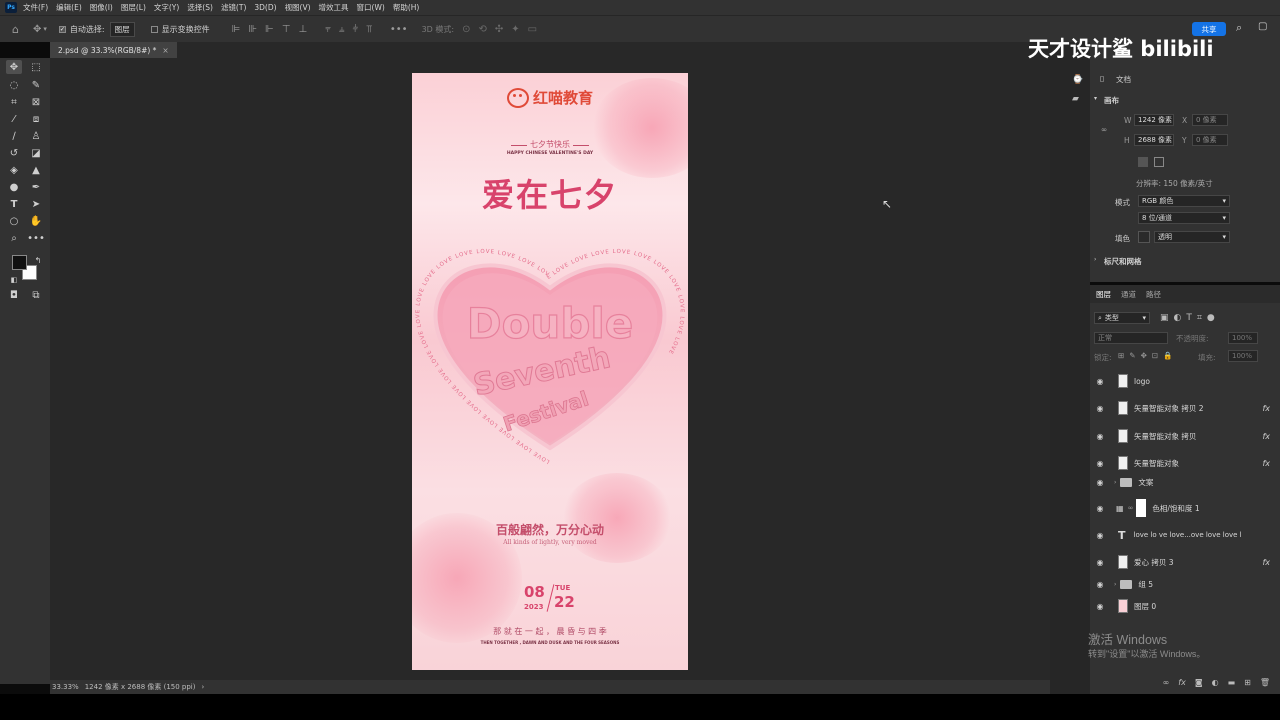 This screenshot has height=720, width=1280. Describe the element at coordinates (113, 50) in the screenshot. I see `document-tab: 2.psd @ 33.3%(RGB/8#) * ×` at that location.